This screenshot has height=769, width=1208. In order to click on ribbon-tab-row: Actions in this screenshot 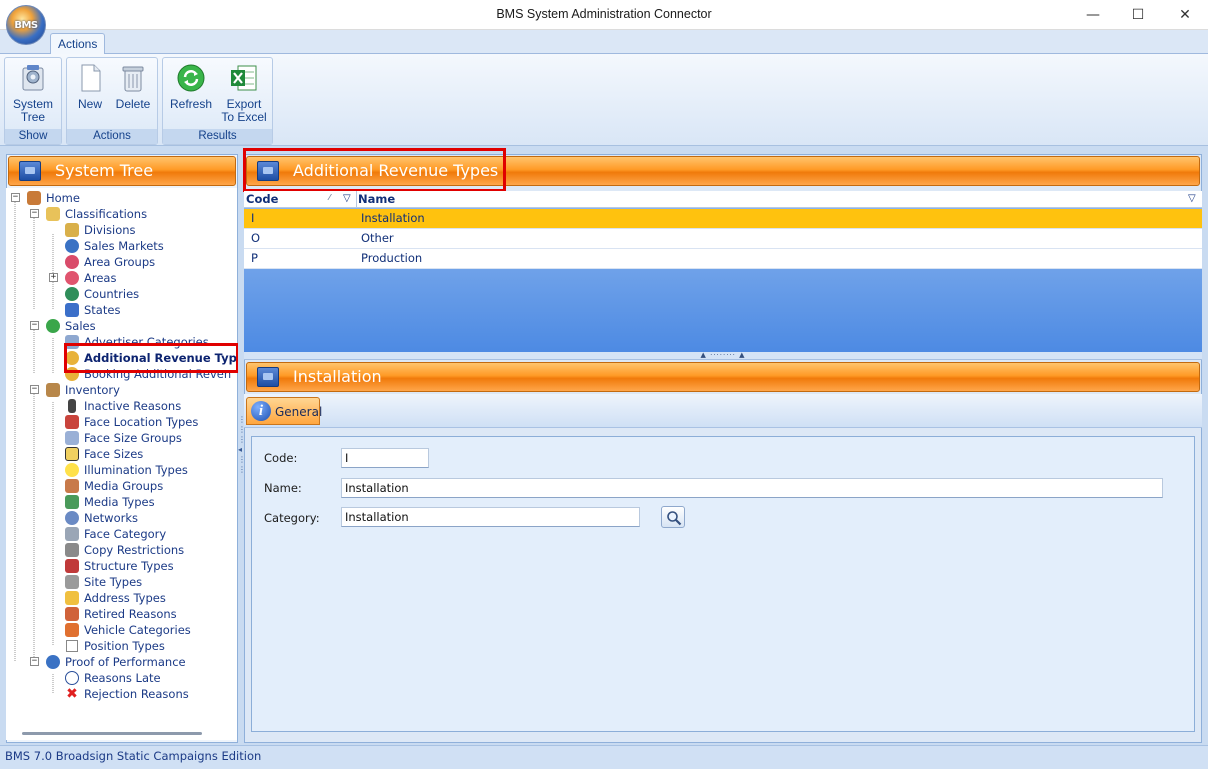, I will do `click(604, 42)`.